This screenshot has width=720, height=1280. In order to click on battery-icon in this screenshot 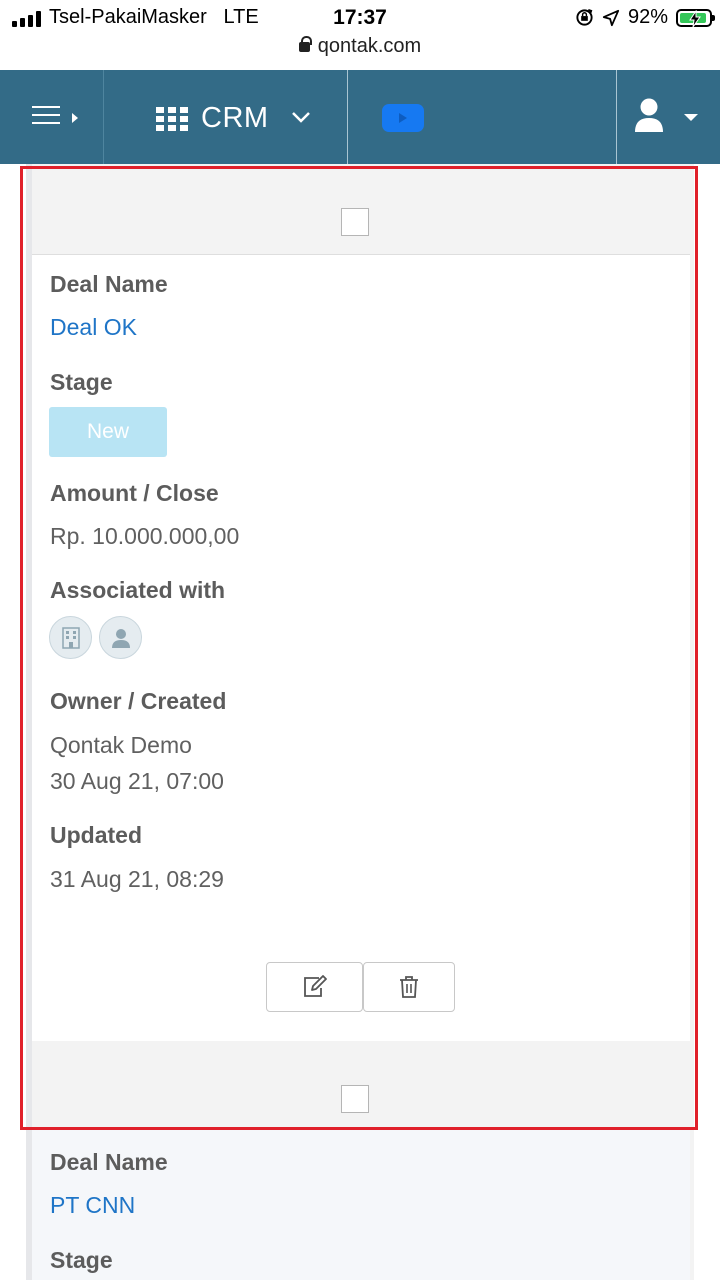, I will do `click(695, 17)`.